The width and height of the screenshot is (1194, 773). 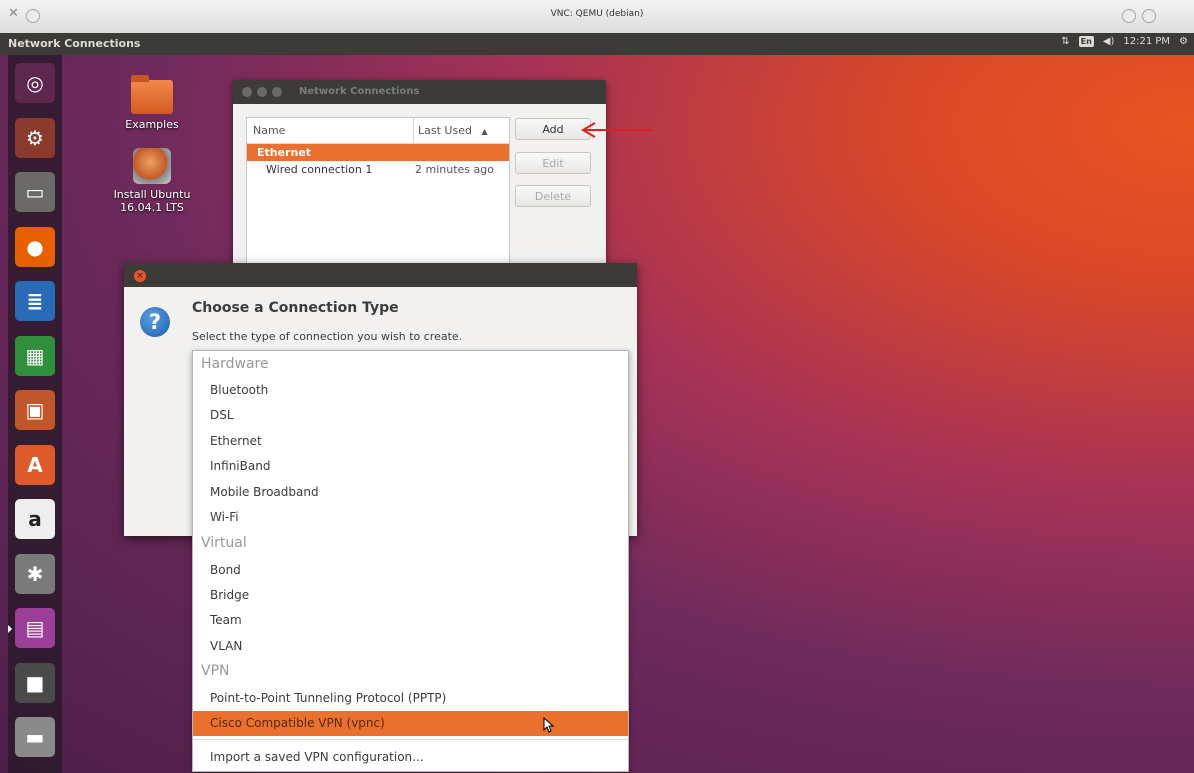 I want to click on amazon-icon: a, so click(x=35, y=519).